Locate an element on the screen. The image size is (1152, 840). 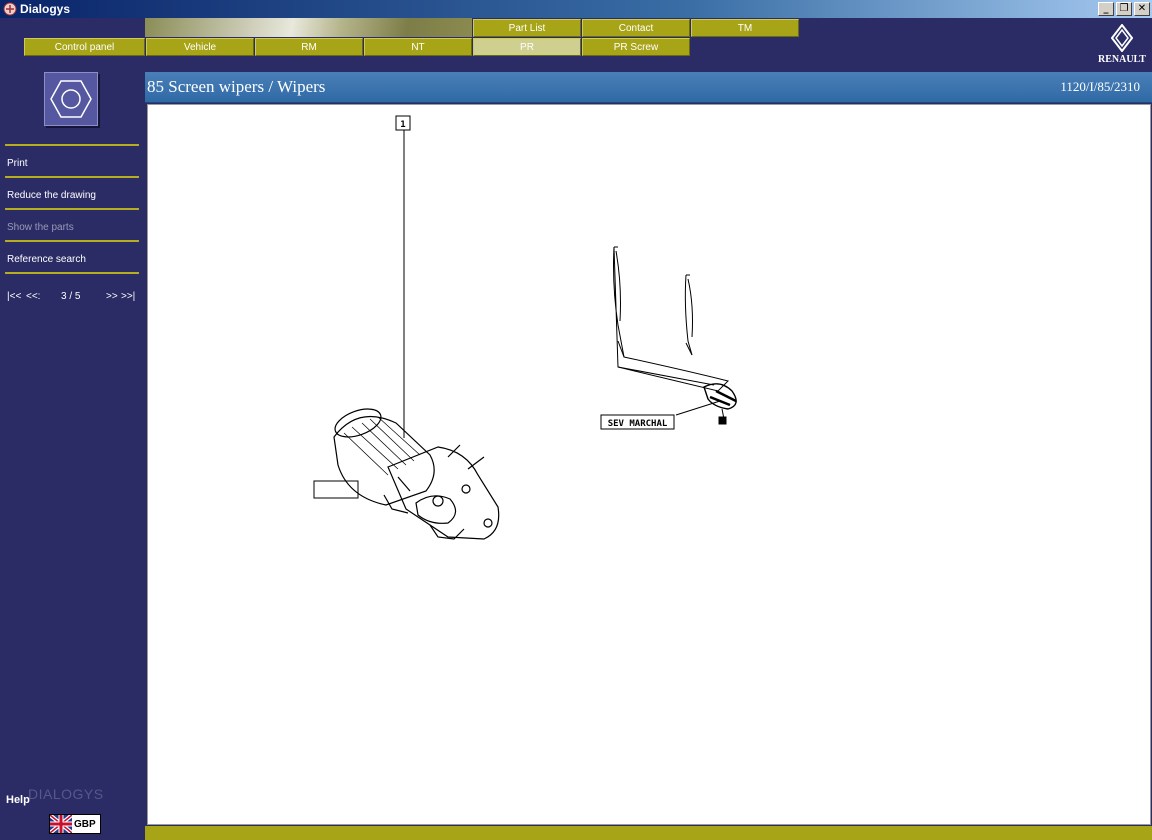
hex-nut-icon is located at coordinates (71, 99).